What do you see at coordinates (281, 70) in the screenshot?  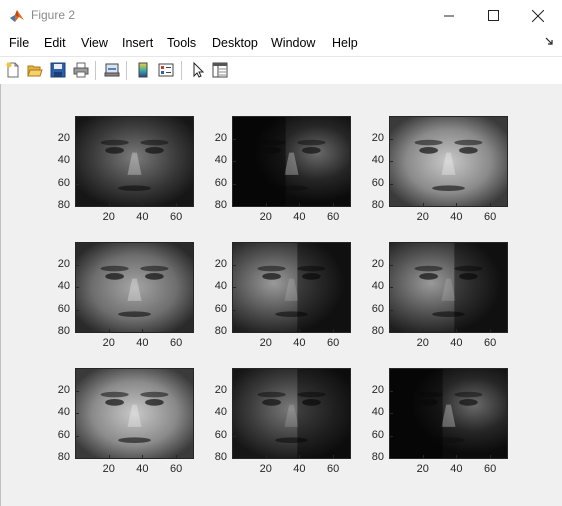 I see `toolbar` at bounding box center [281, 70].